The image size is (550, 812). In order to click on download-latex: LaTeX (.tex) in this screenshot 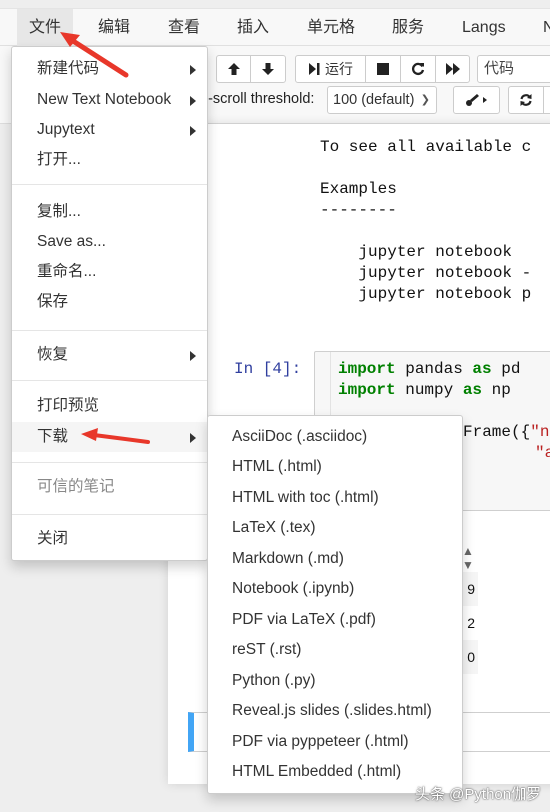, I will do `click(335, 528)`.